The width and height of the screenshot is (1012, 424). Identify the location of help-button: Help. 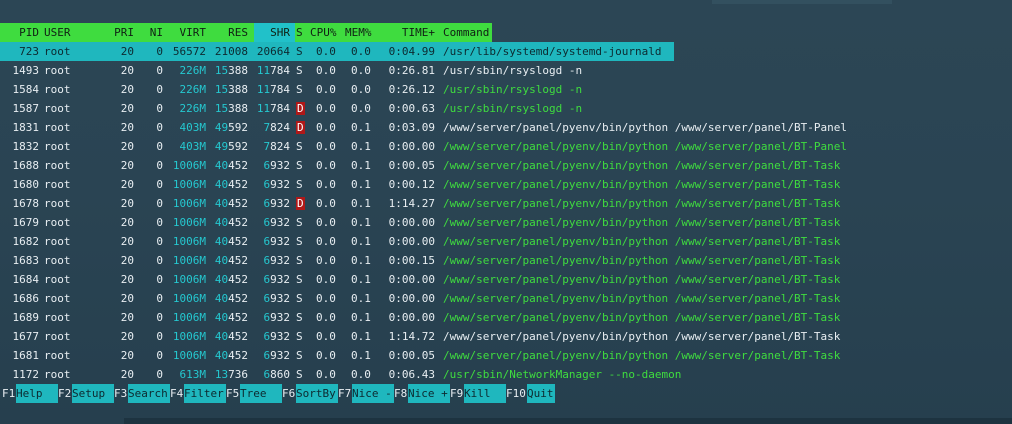
(37, 393).